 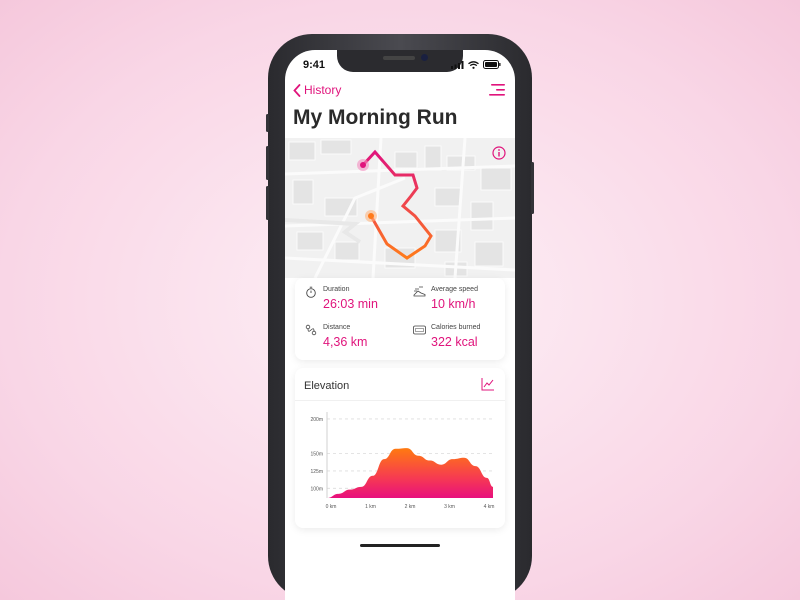 I want to click on status-time: 9:41, so click(x=314, y=65).